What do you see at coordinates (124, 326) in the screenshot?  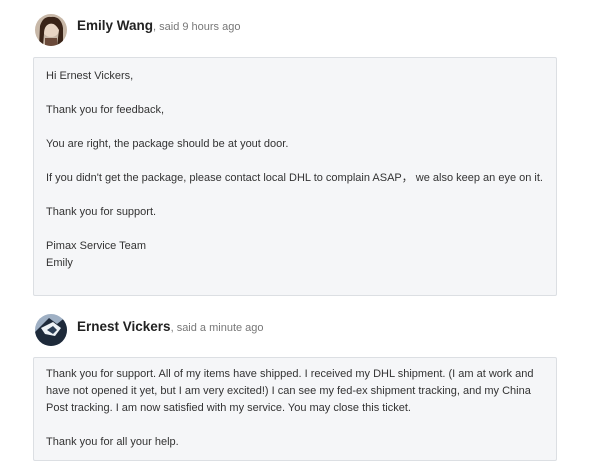 I see `author-name: Ernest Vickers` at bounding box center [124, 326].